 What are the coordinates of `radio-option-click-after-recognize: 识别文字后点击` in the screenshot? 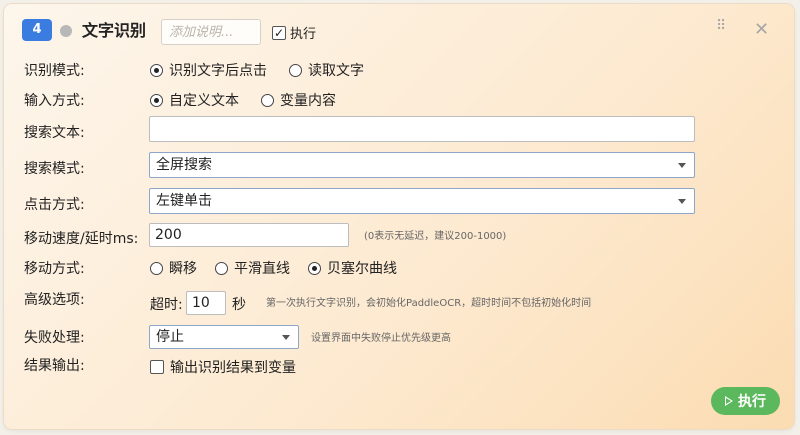 It's located at (208, 70).